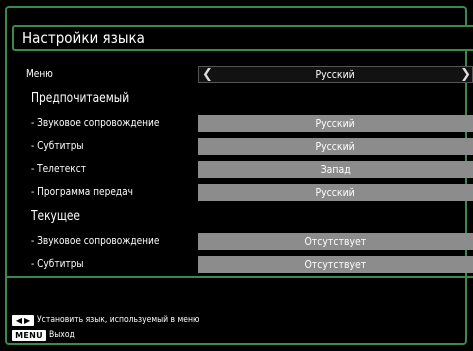  Describe the element at coordinates (55, 216) in the screenshot. I see `current-heading: Текущее` at that location.